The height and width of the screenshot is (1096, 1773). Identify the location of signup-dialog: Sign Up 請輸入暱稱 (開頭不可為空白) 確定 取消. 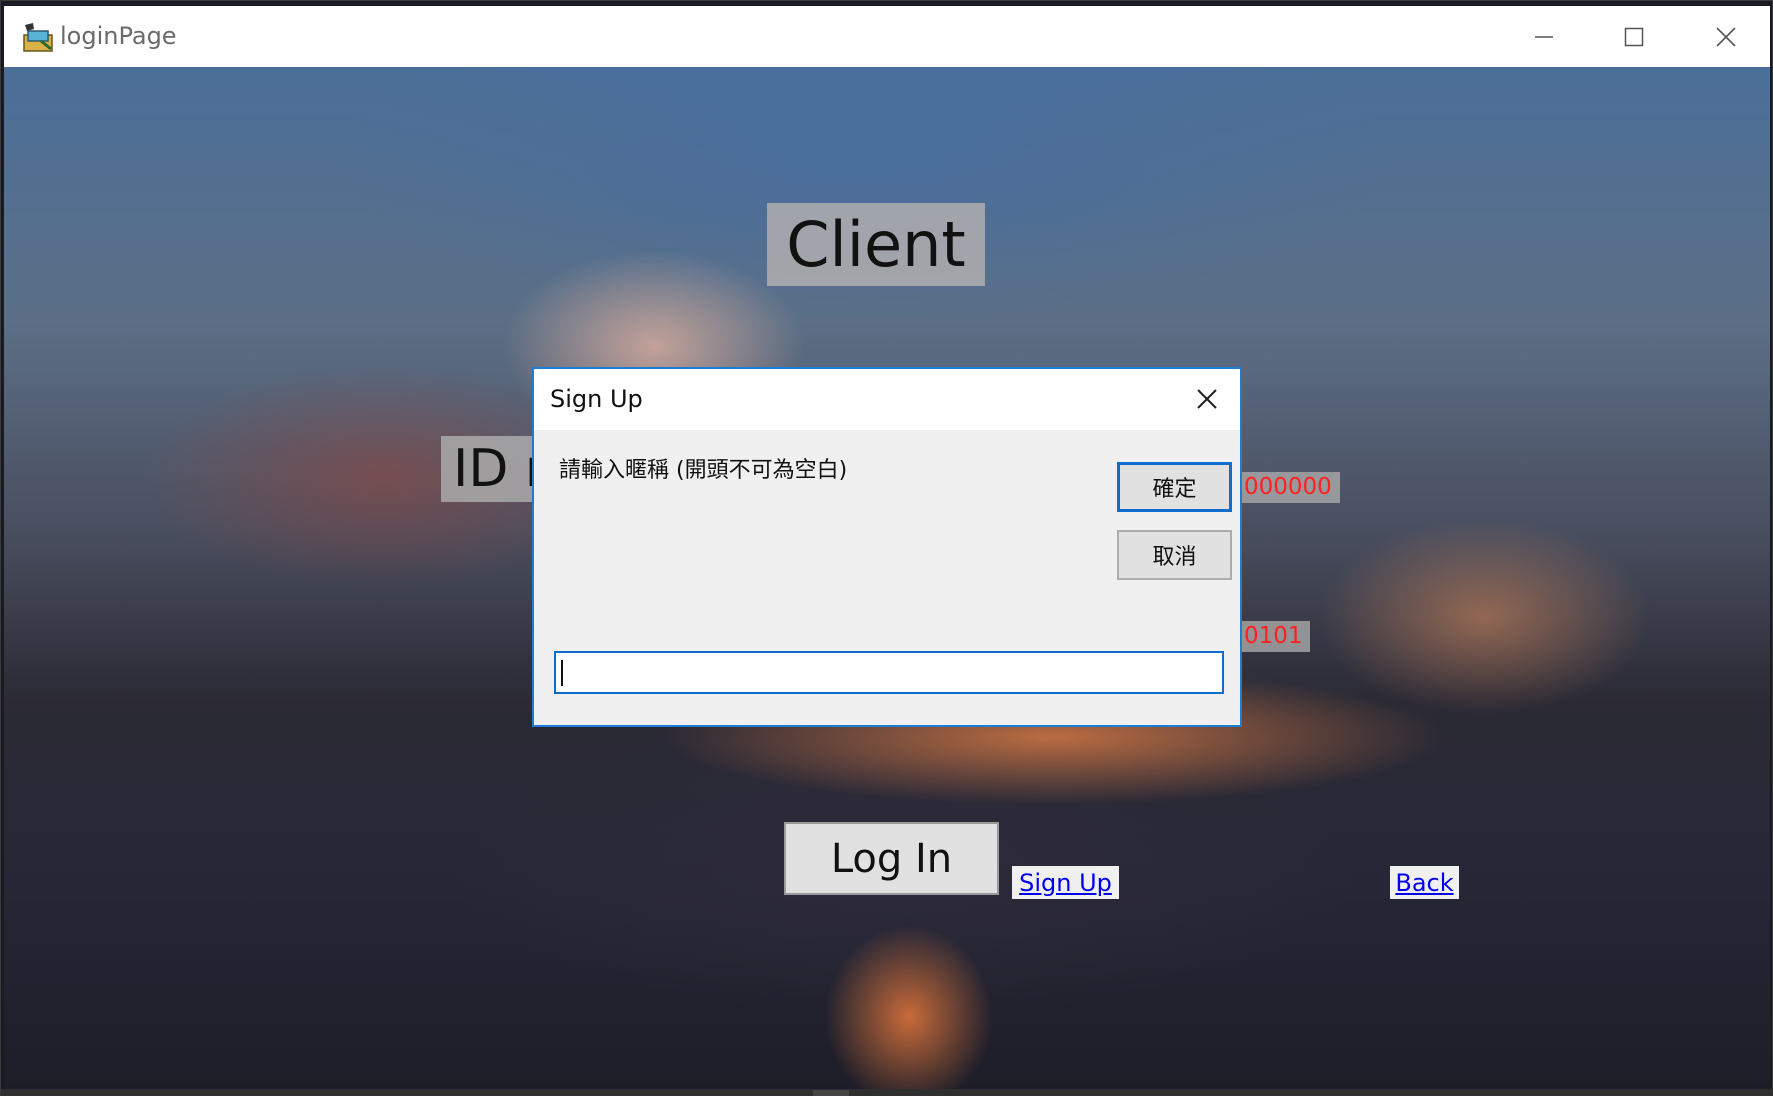
(887, 547).